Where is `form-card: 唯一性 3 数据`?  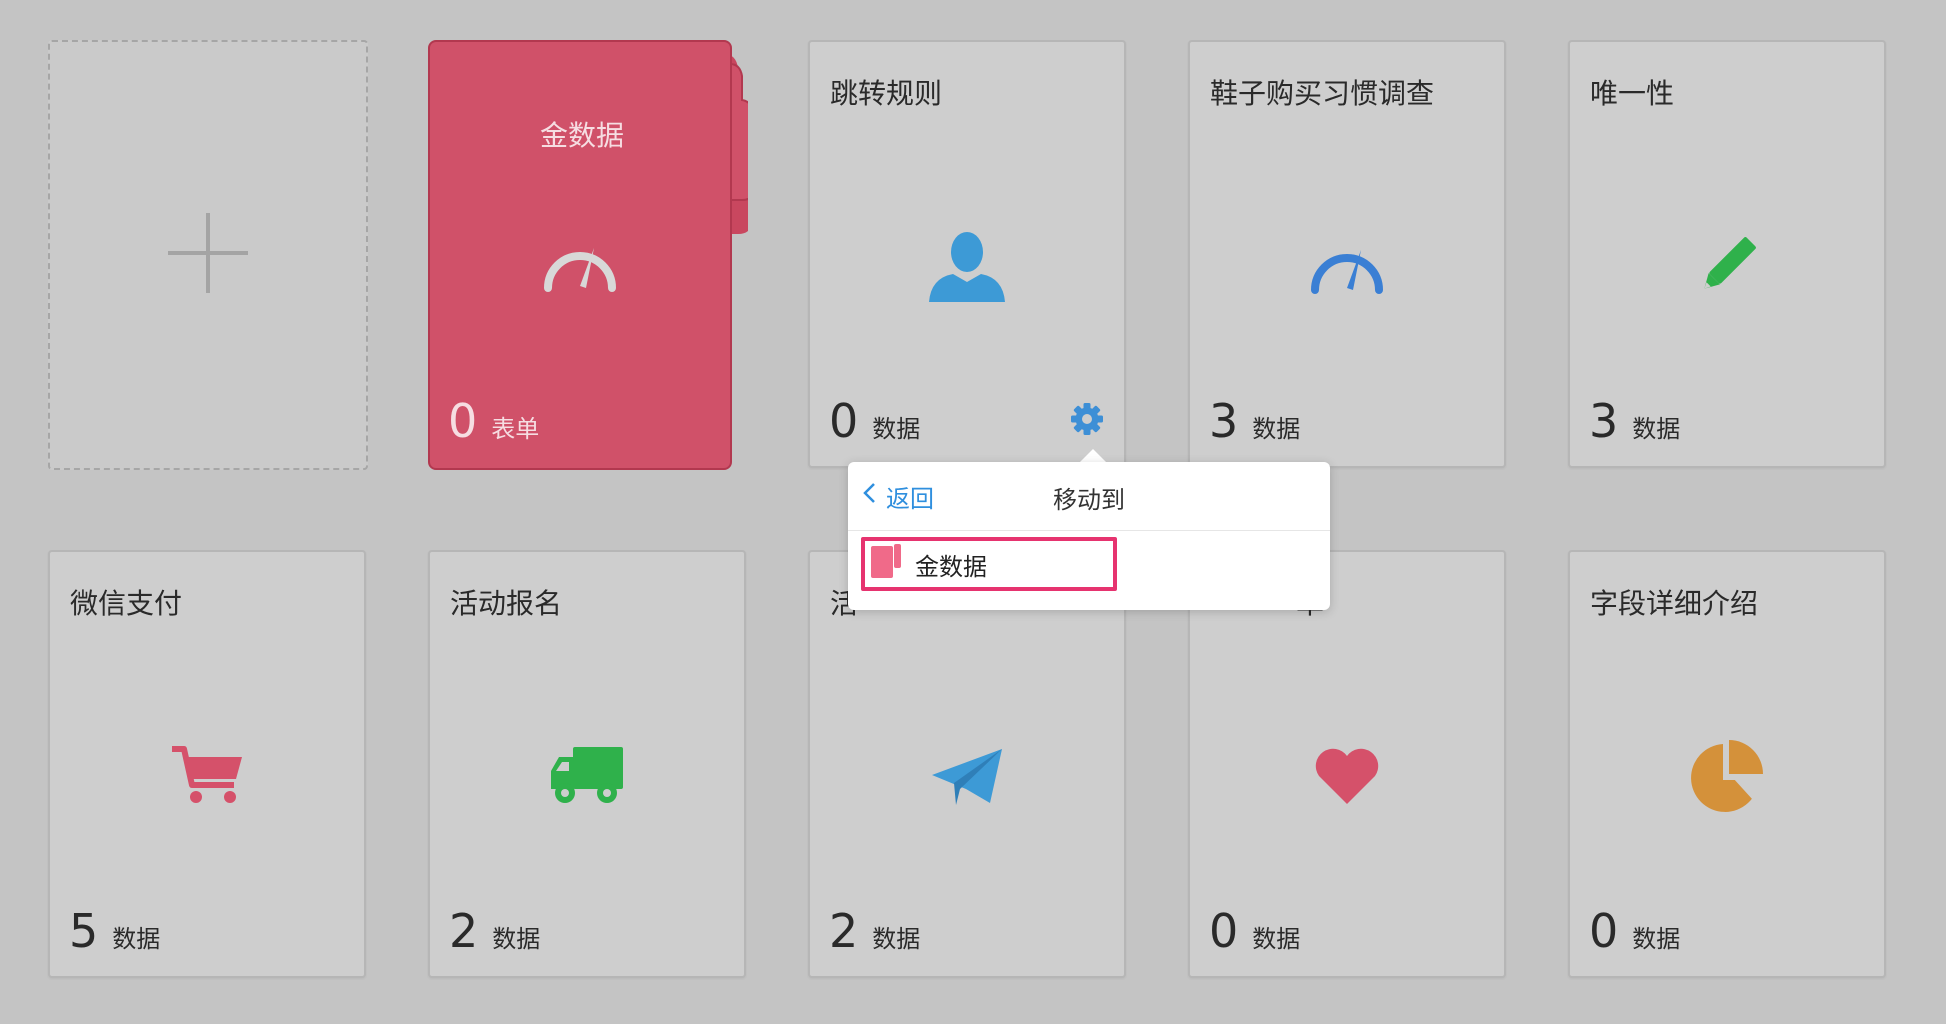
form-card: 唯一性 3 数据 is located at coordinates (1727, 254).